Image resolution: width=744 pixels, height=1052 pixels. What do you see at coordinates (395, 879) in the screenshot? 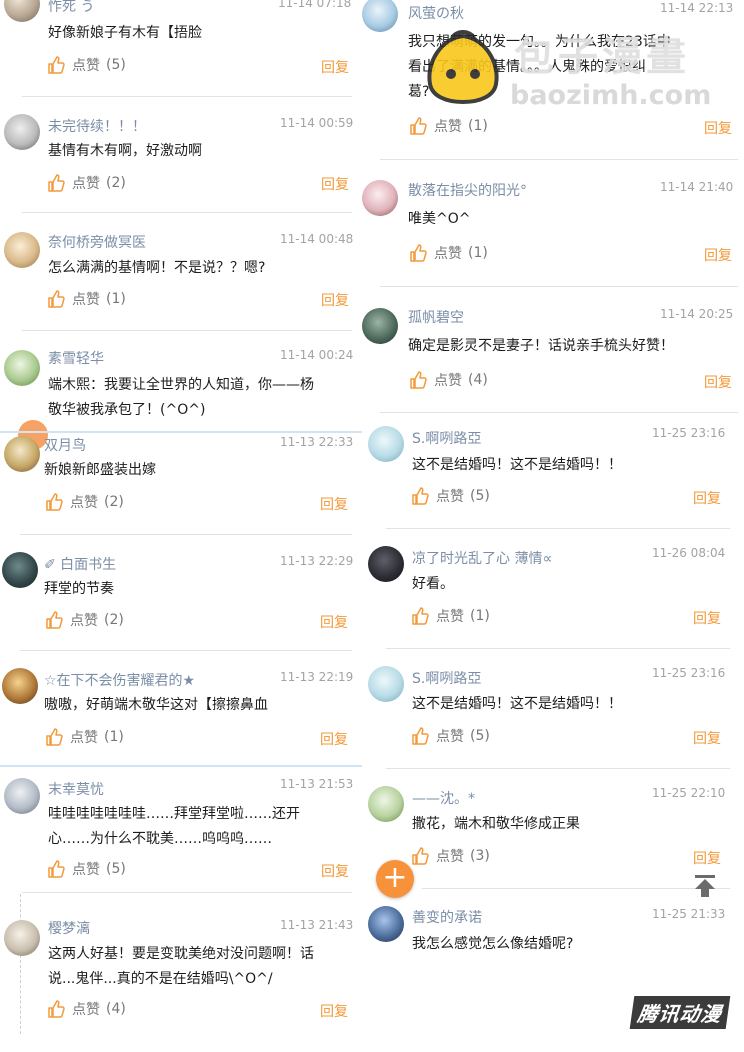
I see `add-comment-button: +` at bounding box center [395, 879].